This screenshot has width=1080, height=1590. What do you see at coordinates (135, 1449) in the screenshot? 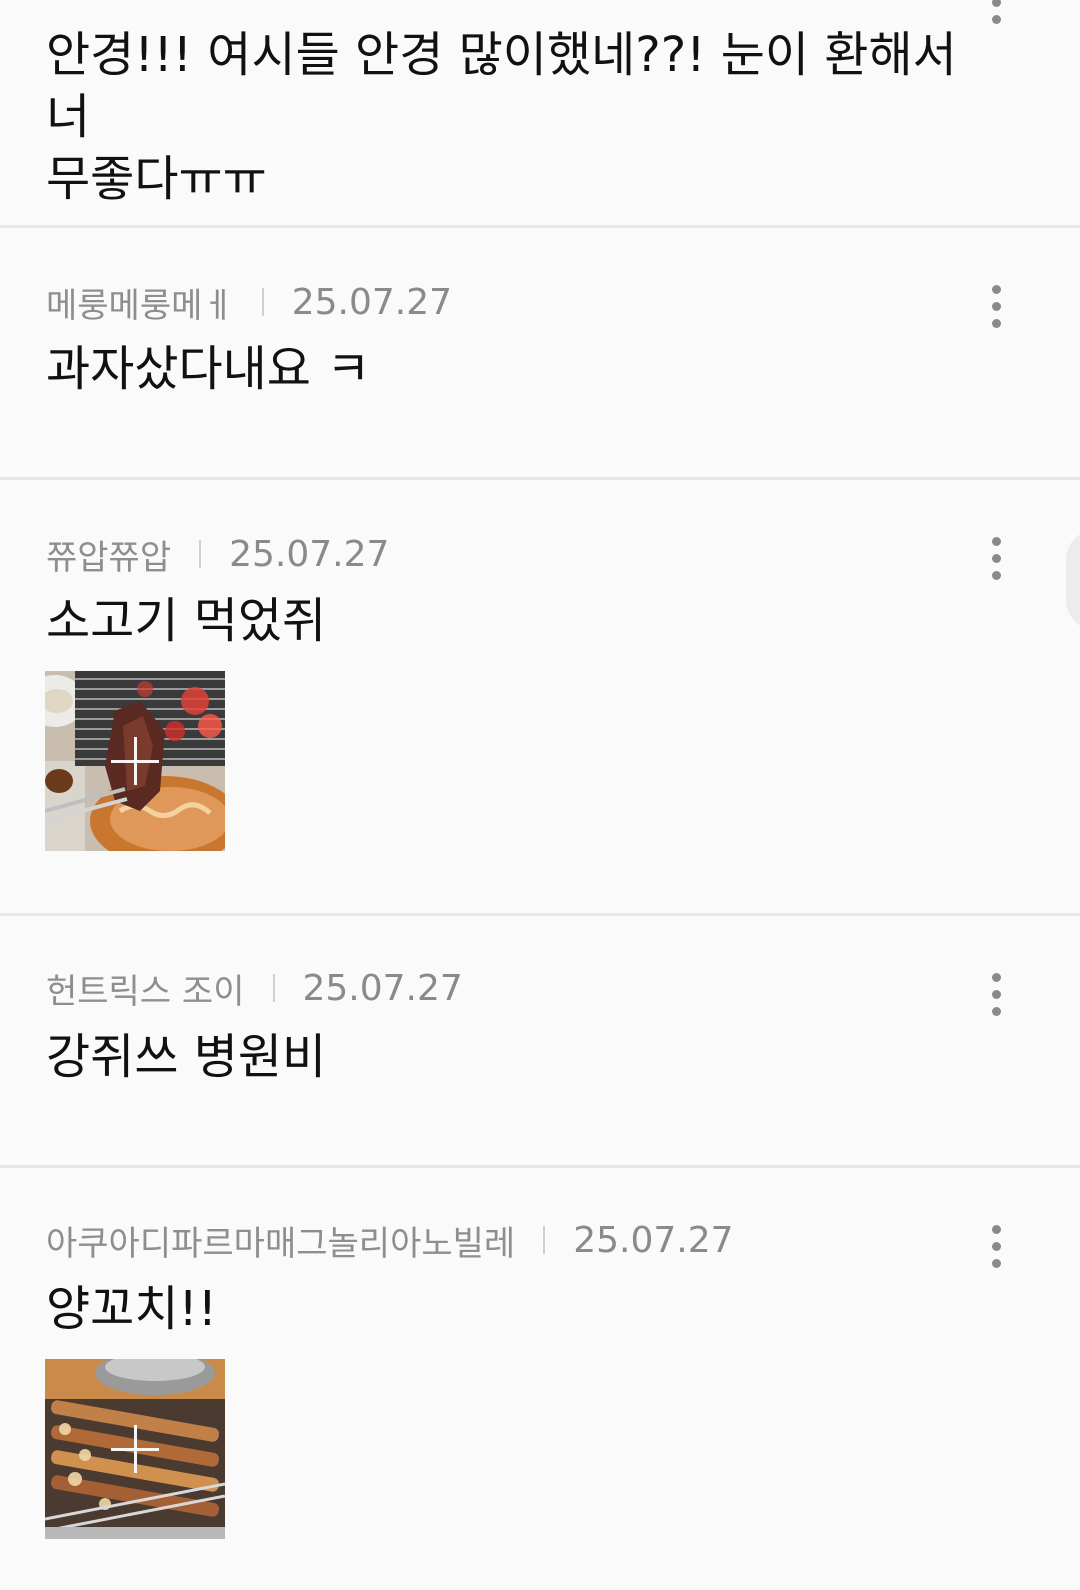
I see `attached-photo-skewers` at bounding box center [135, 1449].